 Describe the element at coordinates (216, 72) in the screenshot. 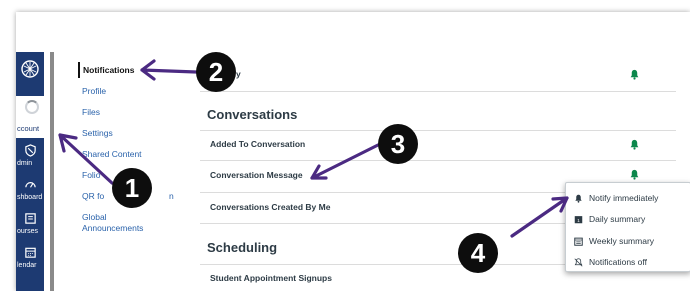

I see `annotation-badge-2: 2` at that location.